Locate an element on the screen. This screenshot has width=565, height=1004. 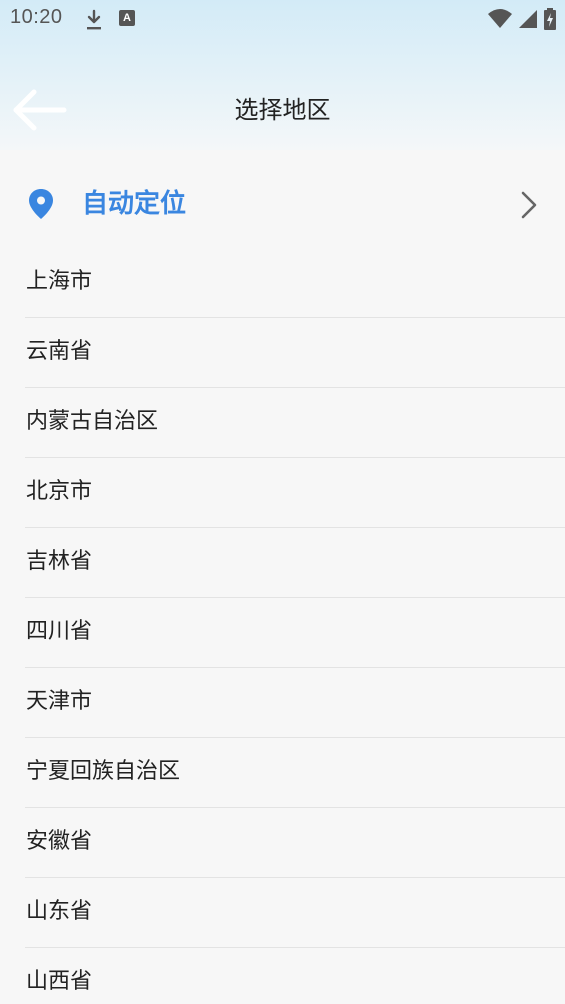
page-title: 选择地区 is located at coordinates (282, 110).